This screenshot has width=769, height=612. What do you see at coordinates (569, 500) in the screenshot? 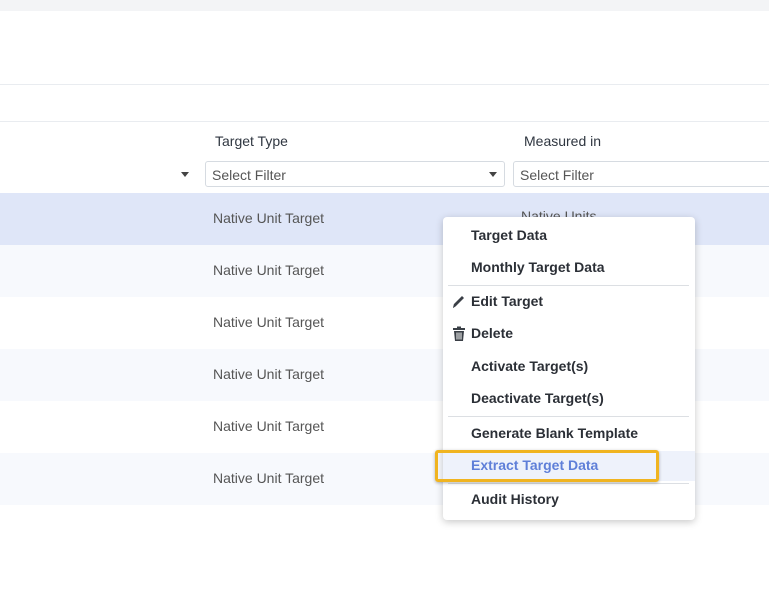
I see `menu-item-audit-history: Audit History` at bounding box center [569, 500].